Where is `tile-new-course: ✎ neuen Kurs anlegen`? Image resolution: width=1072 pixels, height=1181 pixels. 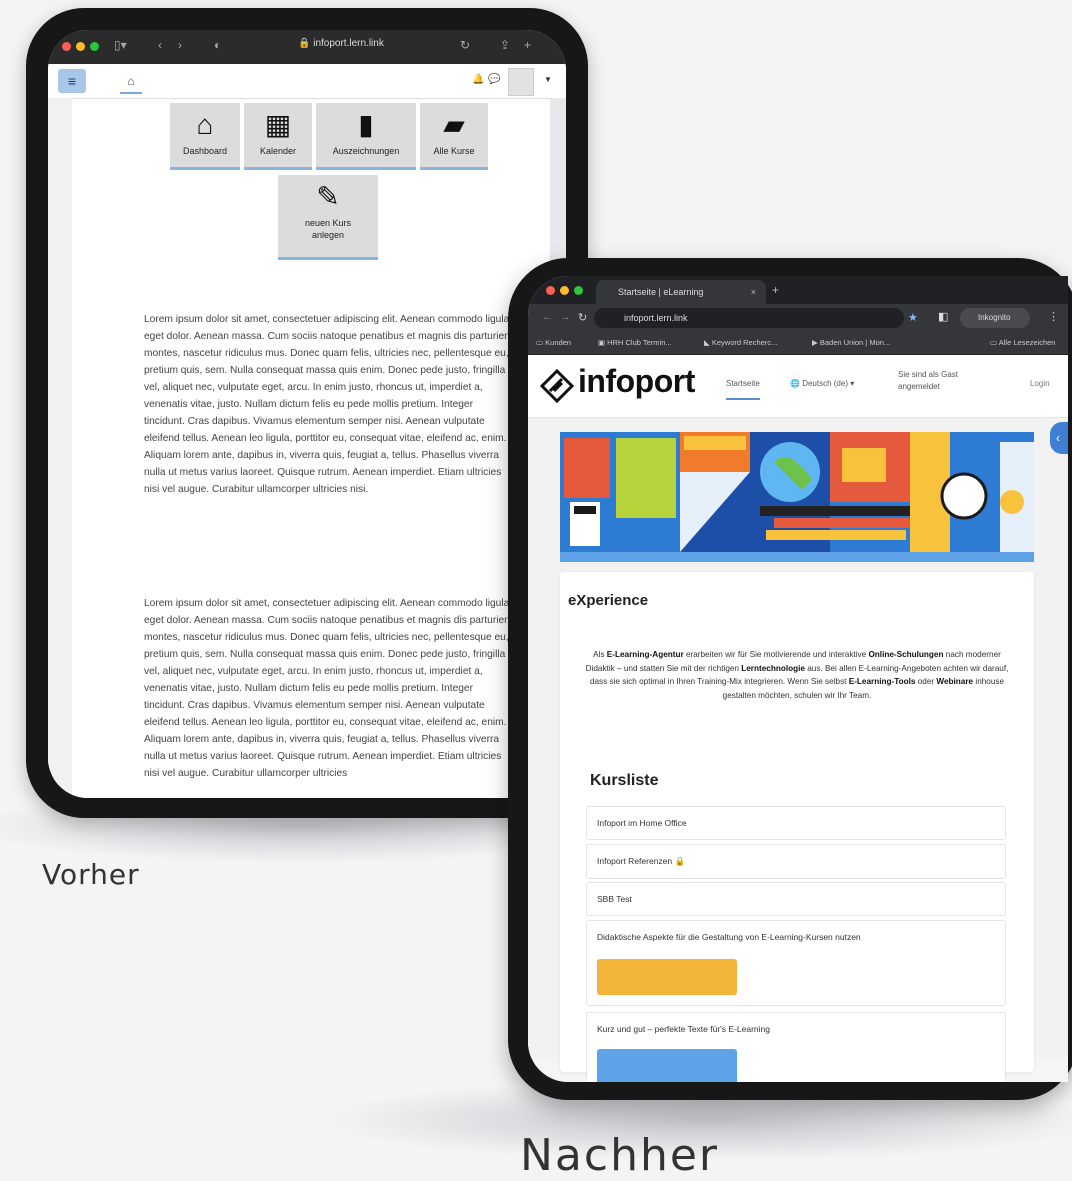 tile-new-course: ✎ neuen Kurs anlegen is located at coordinates (328, 217).